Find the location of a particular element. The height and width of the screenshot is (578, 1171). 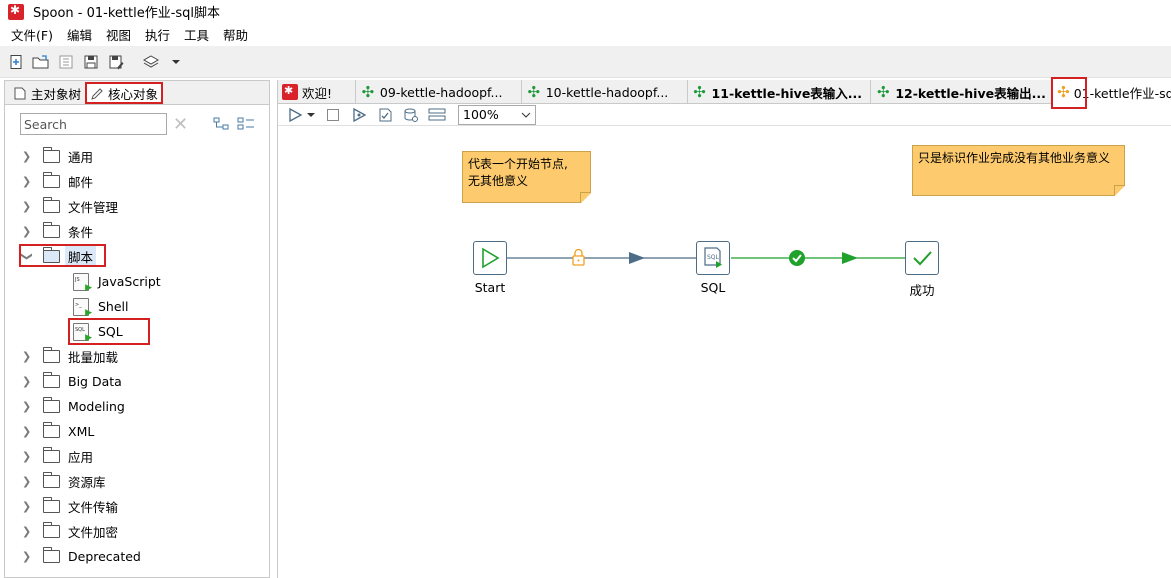

open-folder-icon is located at coordinates (41, 62).